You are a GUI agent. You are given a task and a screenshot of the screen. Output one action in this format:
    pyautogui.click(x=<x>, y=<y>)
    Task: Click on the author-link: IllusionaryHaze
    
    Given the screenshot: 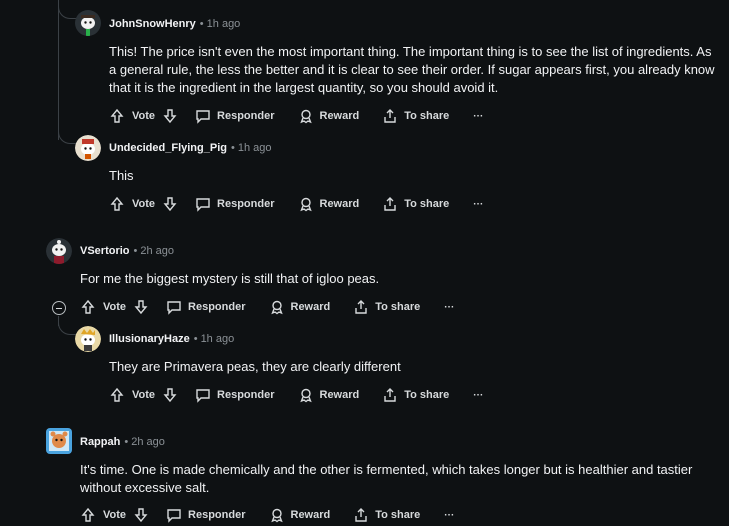 What is the action you would take?
    pyautogui.click(x=149, y=339)
    